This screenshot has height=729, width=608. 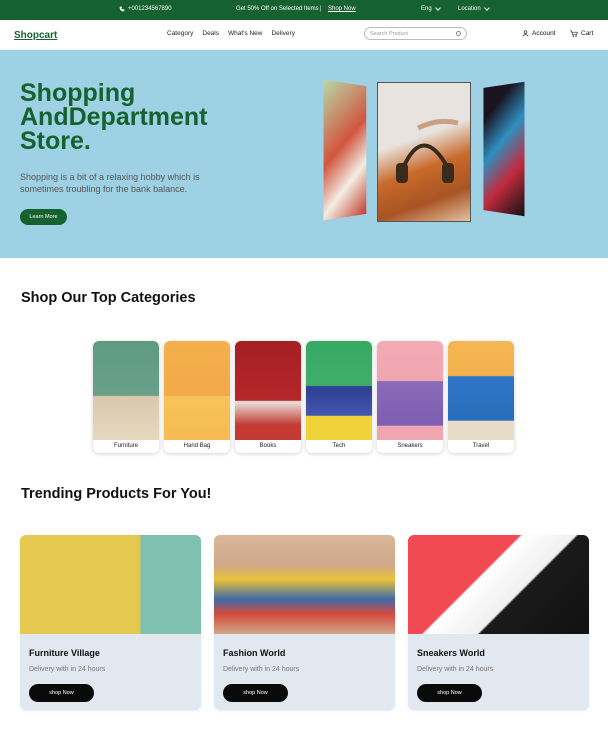 What do you see at coordinates (389, 34) in the screenshot?
I see `search-placeholder: Search Product` at bounding box center [389, 34].